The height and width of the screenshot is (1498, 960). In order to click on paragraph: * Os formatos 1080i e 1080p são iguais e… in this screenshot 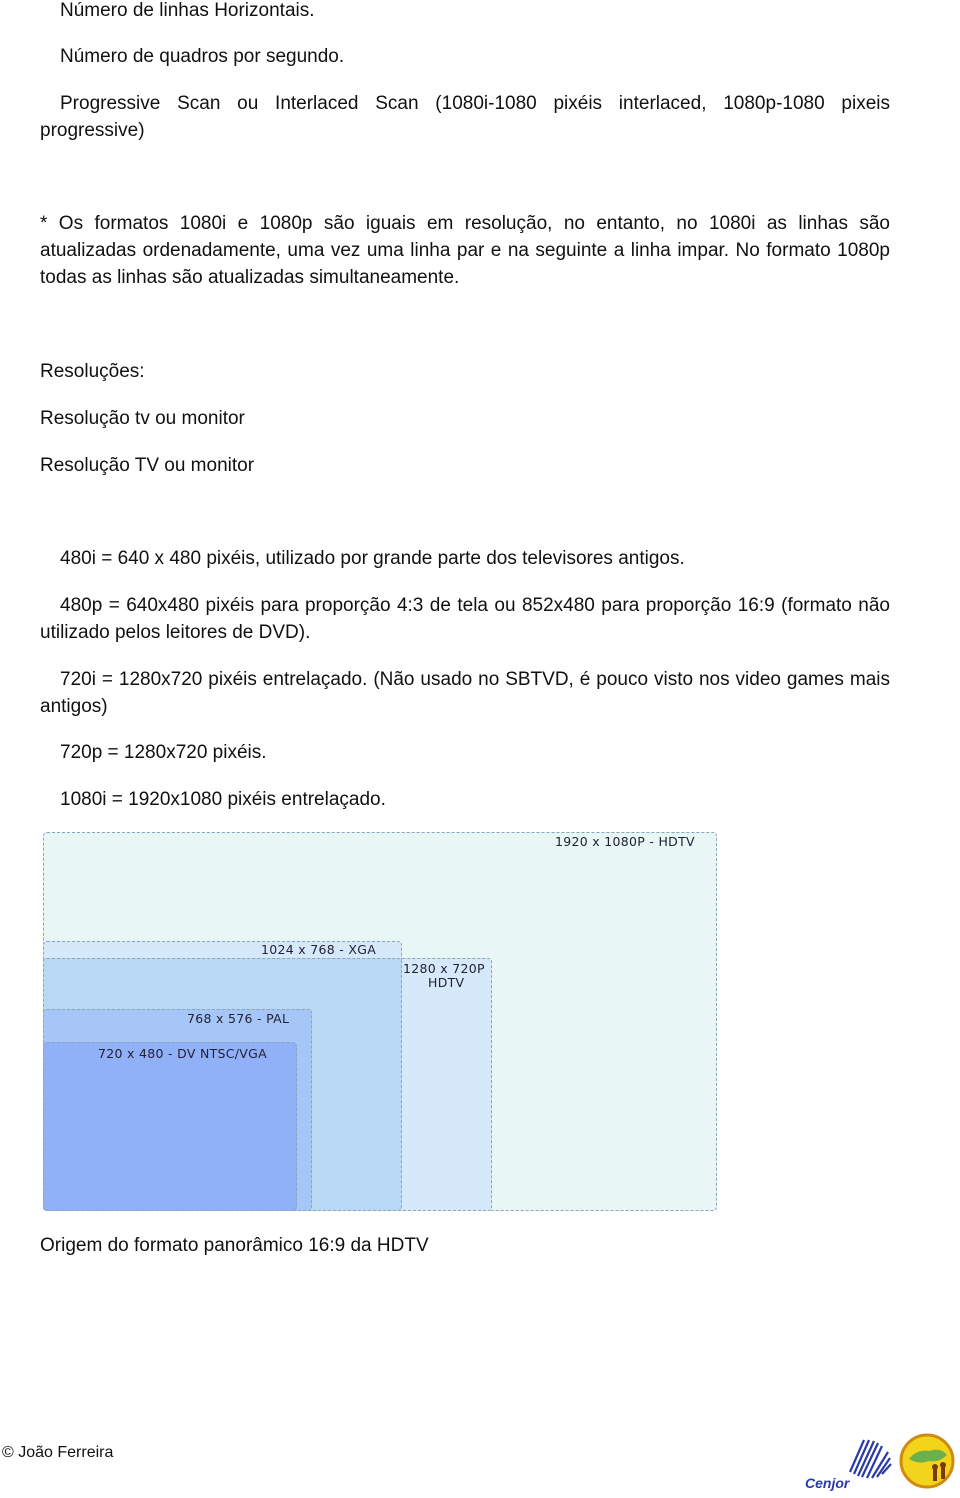, I will do `click(465, 250)`.